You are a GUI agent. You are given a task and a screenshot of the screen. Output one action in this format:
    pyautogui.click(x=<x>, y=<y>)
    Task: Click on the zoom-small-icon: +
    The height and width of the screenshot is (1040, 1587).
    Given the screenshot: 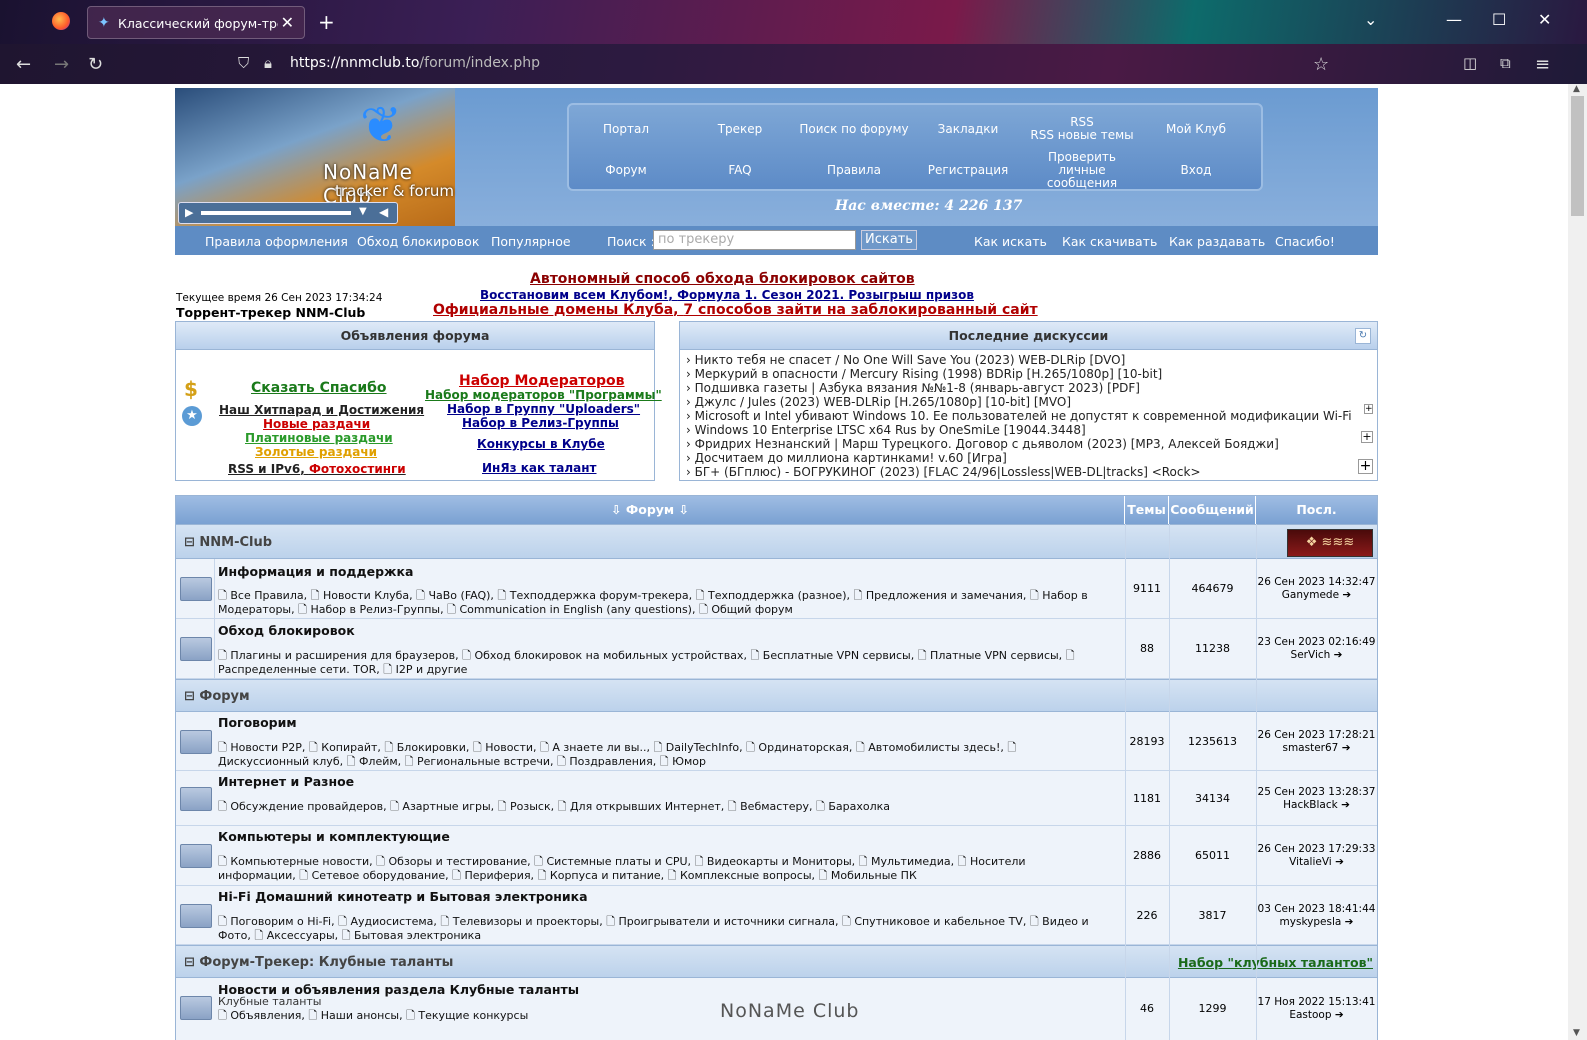 What is the action you would take?
    pyautogui.click(x=1368, y=409)
    